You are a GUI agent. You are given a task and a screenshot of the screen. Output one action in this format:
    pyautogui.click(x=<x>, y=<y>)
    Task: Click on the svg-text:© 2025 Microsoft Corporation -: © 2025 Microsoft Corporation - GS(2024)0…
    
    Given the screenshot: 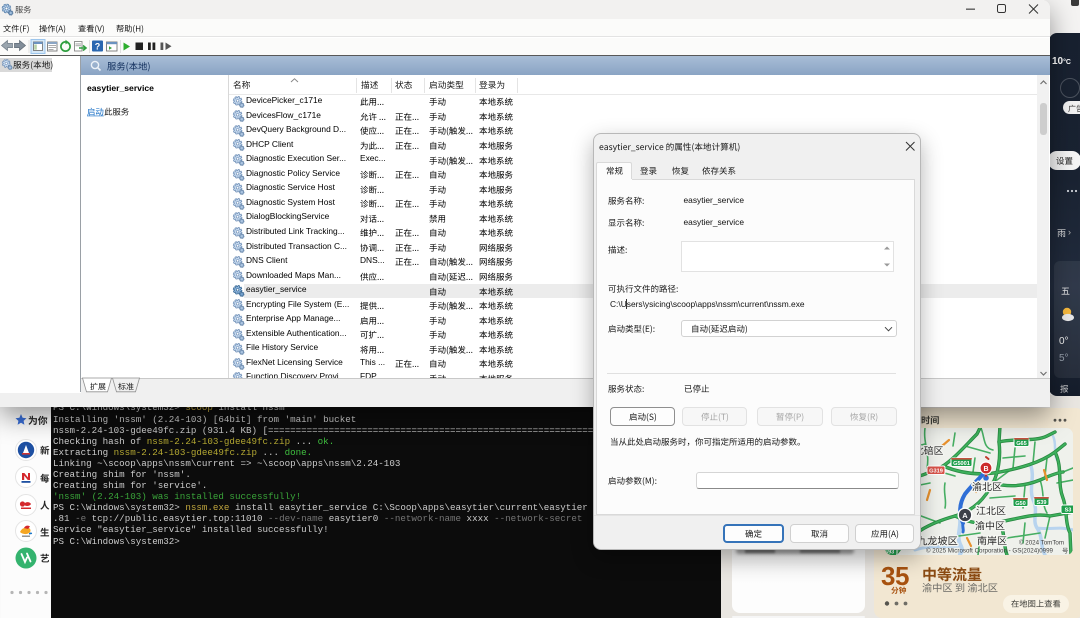 What is the action you would take?
    pyautogui.click(x=990, y=551)
    